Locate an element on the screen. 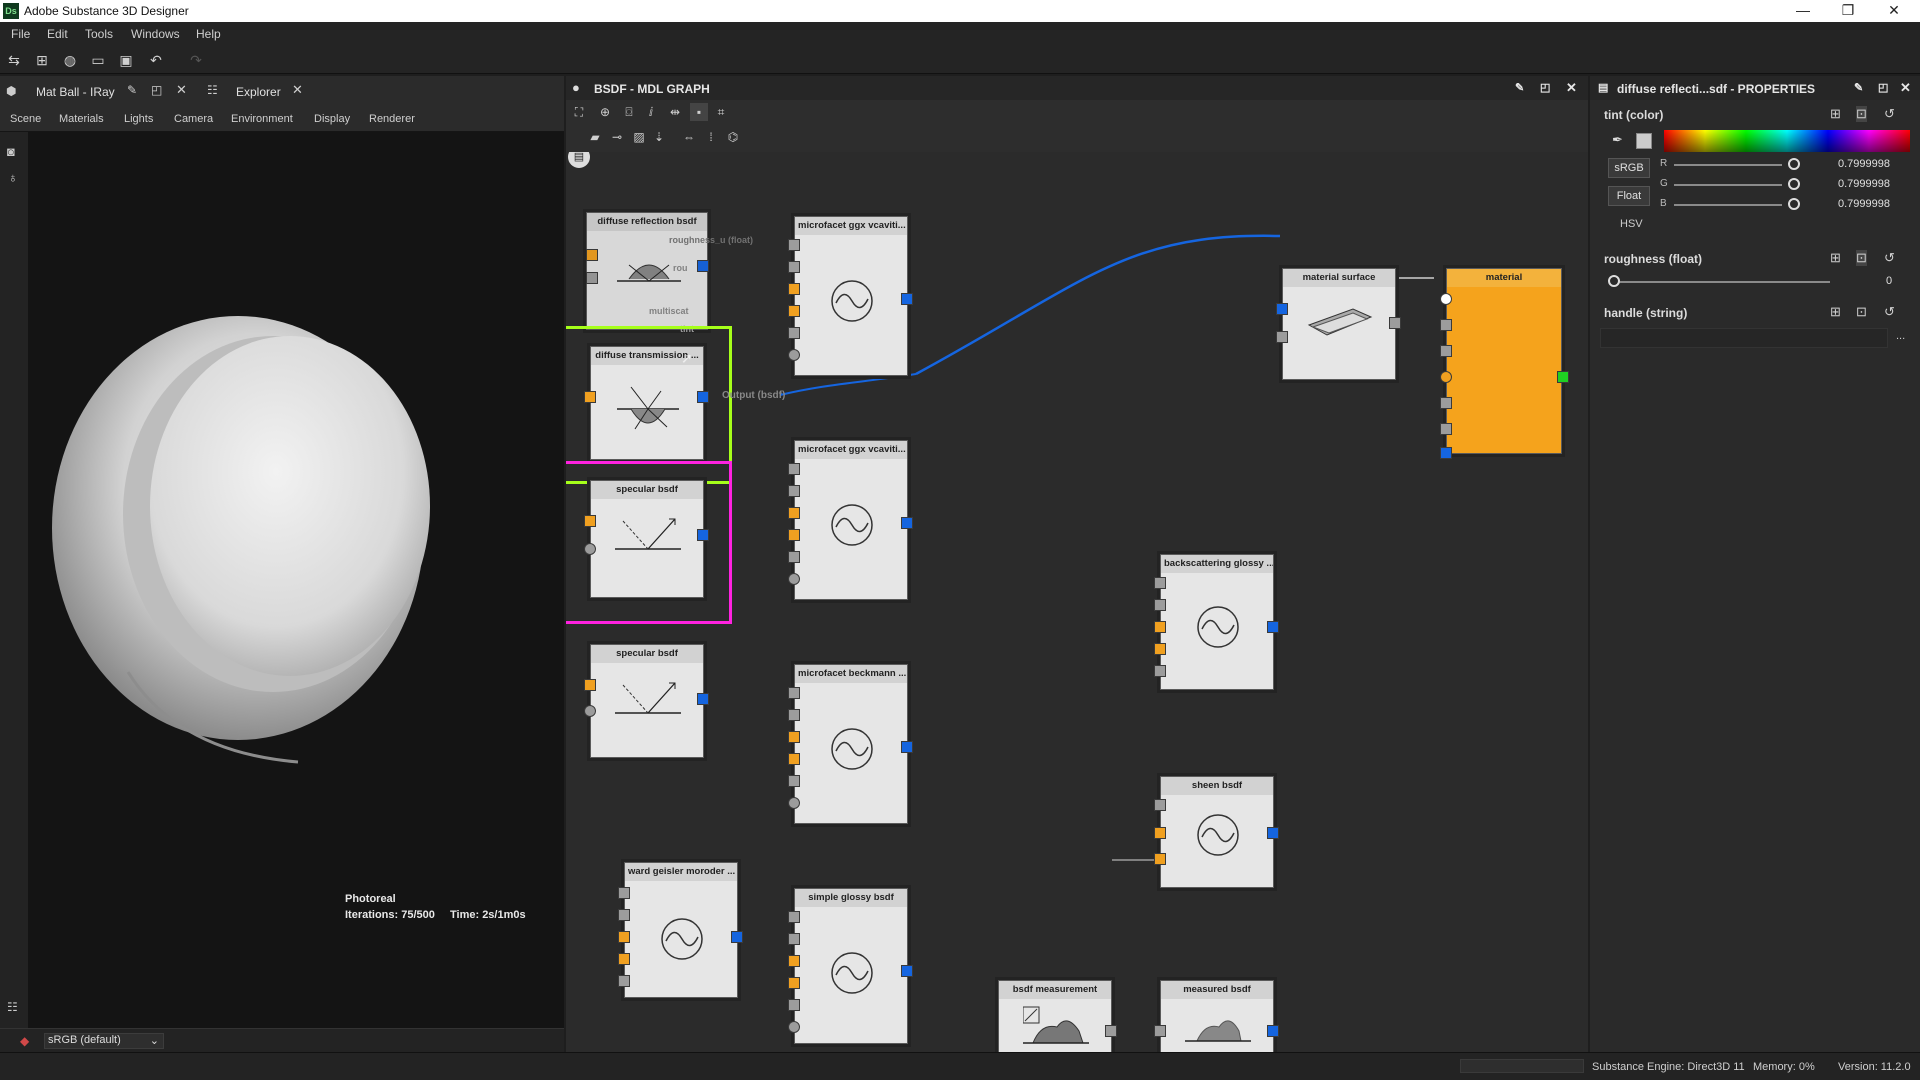 The width and height of the screenshot is (1920, 1080). frame-all-icon: ⛶ is located at coordinates (579, 112).